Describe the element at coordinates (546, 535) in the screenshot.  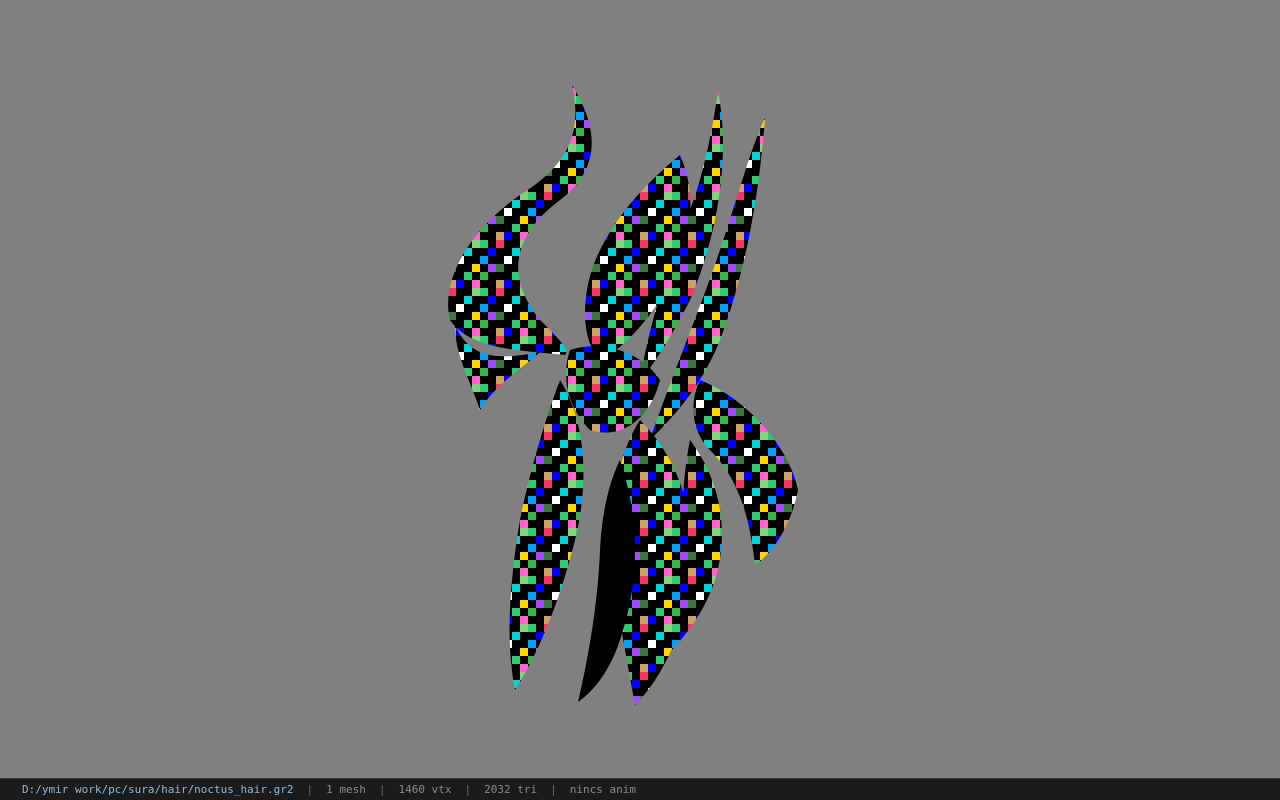
I see `left-long-tail` at that location.